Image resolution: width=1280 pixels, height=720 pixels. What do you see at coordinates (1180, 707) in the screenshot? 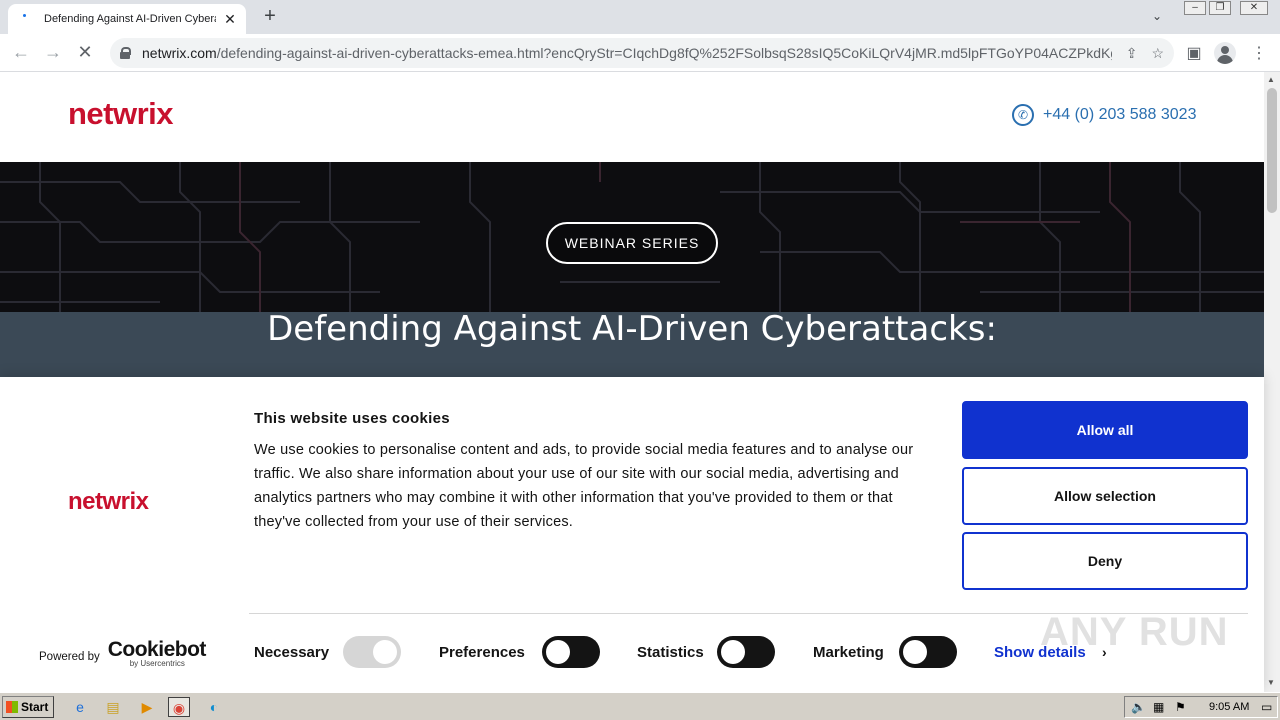
I see `flag-icon: ⚑` at bounding box center [1180, 707].